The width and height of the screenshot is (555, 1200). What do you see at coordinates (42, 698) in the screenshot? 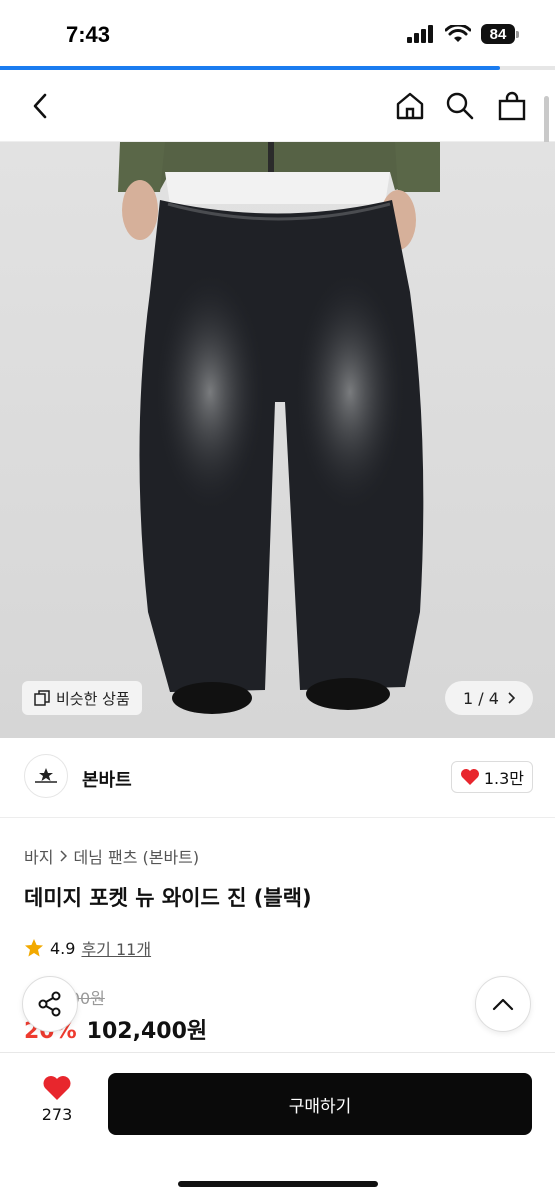
I see `copy-icon` at bounding box center [42, 698].